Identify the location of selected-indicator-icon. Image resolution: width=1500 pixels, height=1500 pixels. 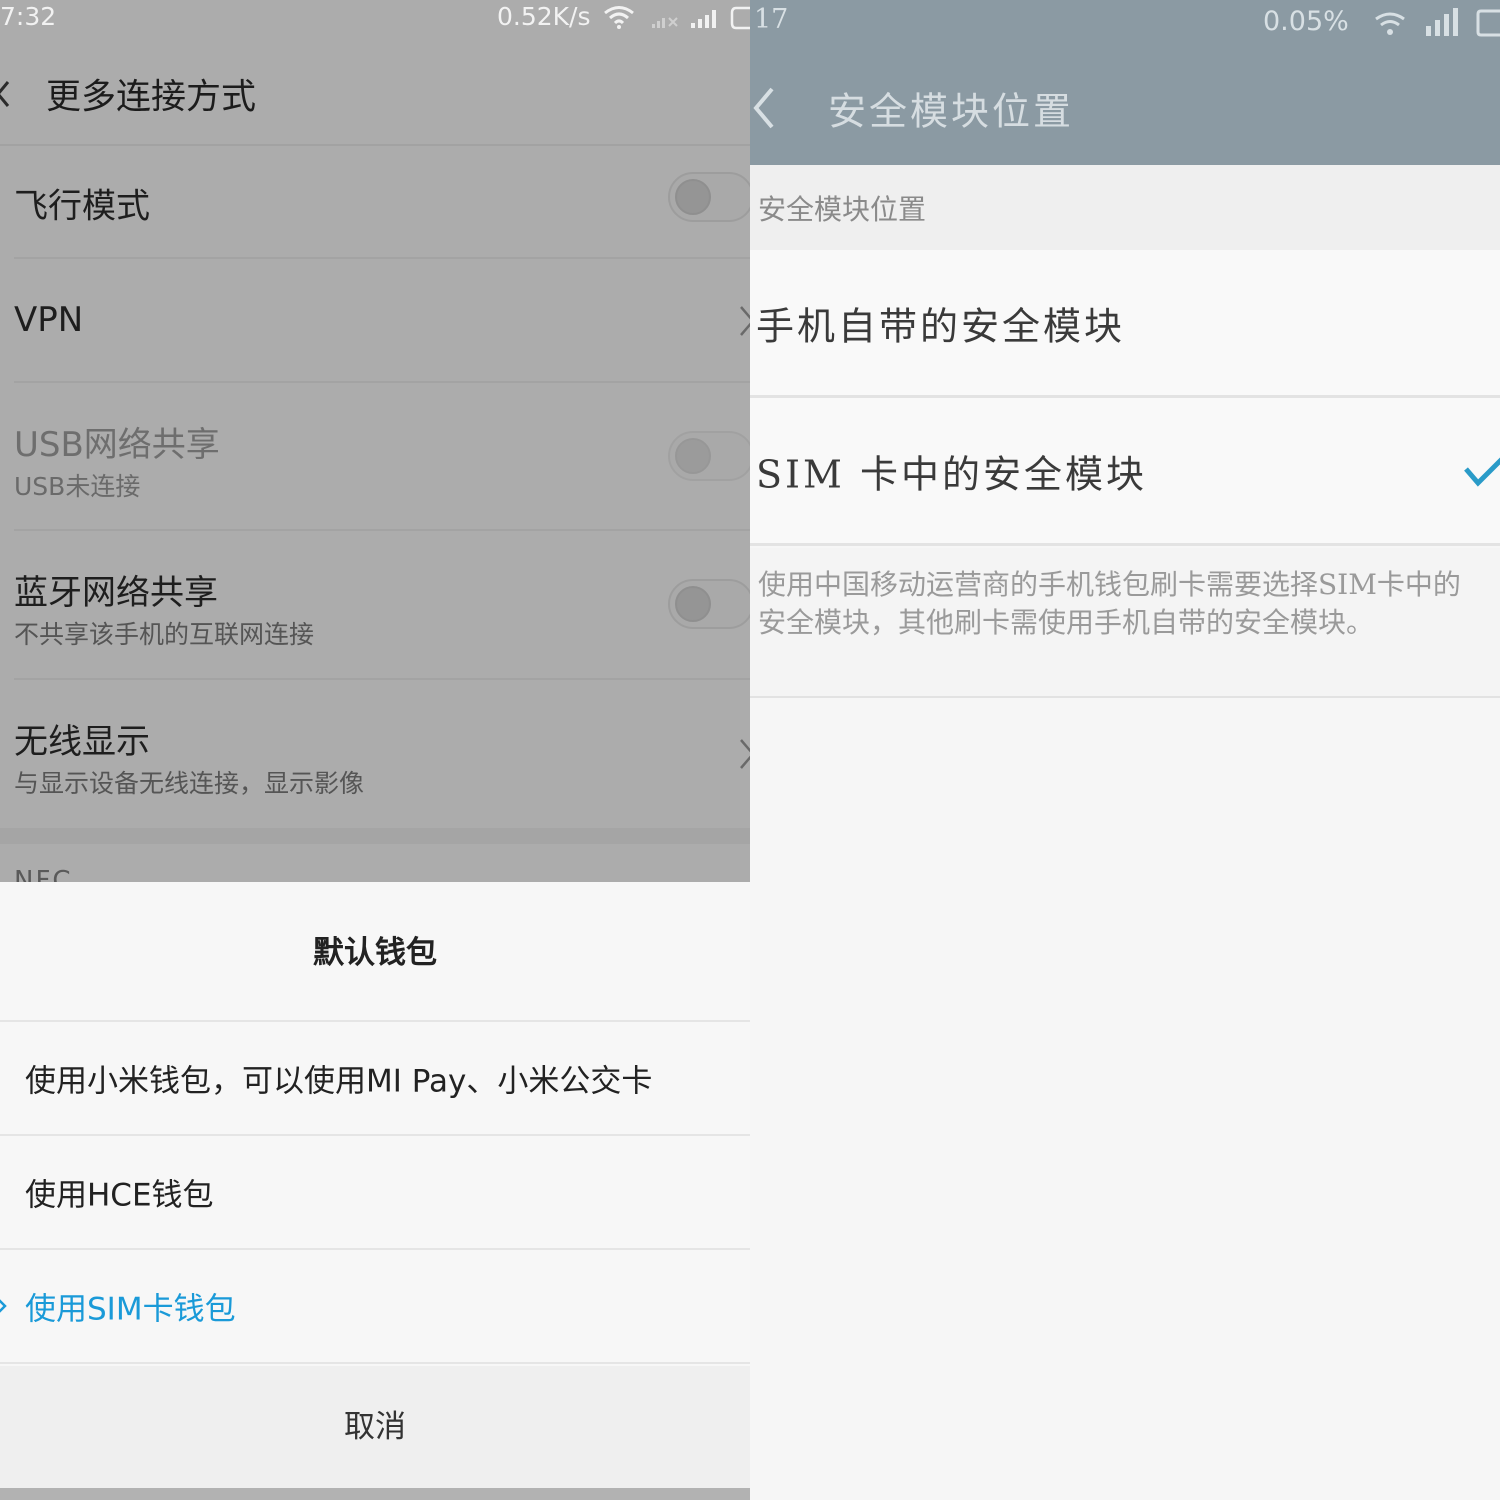
(3, 1306).